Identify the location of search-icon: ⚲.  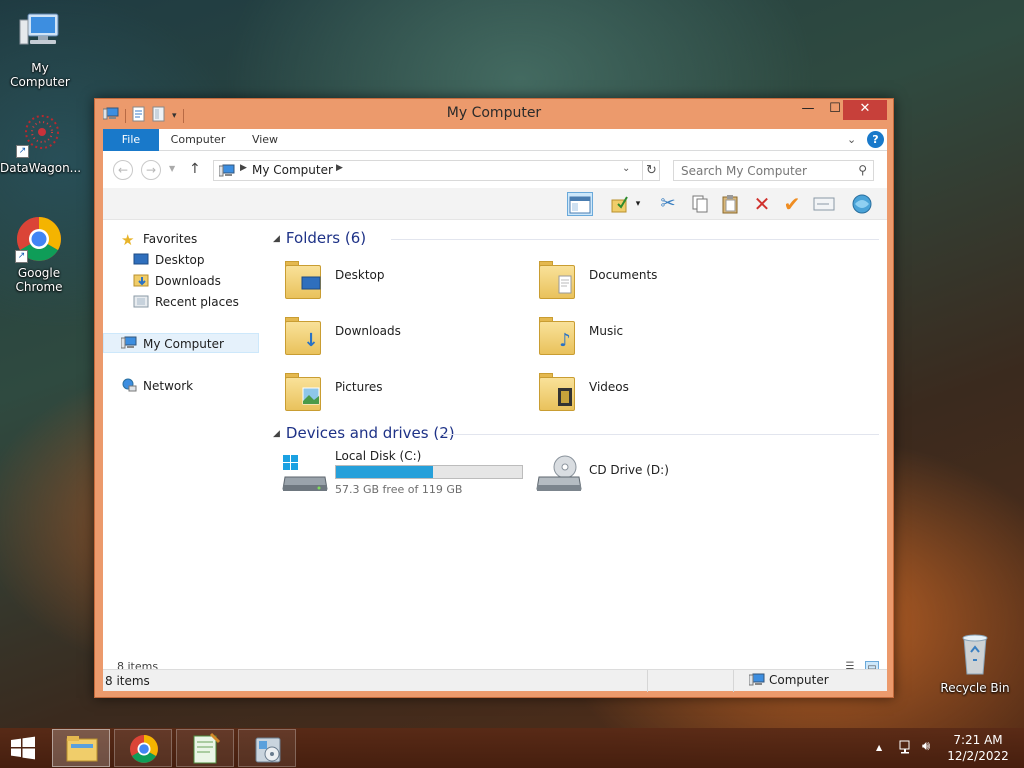
(862, 170).